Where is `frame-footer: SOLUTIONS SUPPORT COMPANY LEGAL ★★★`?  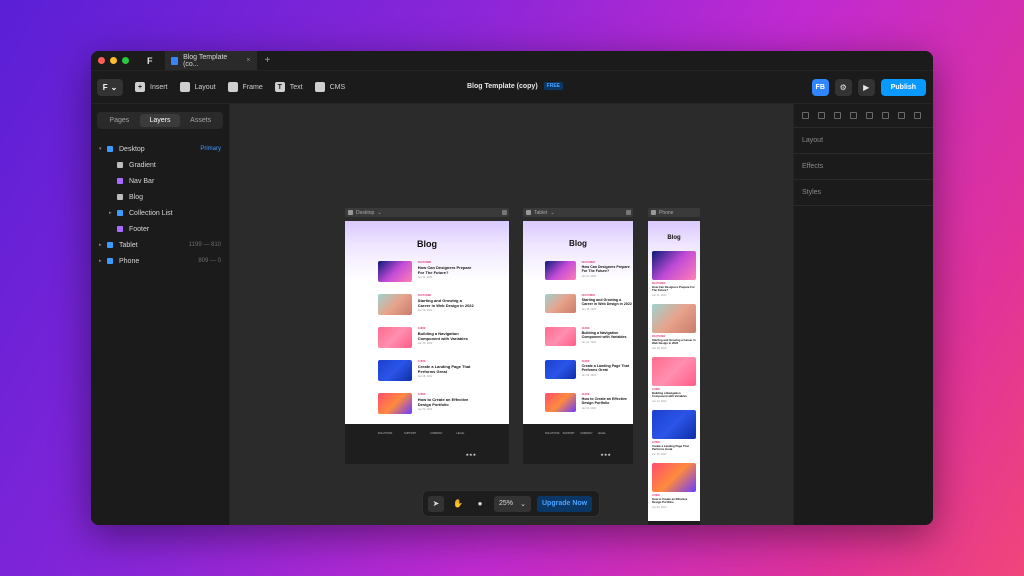
frame-footer: SOLUTIONS SUPPORT COMPANY LEGAL ★★★ is located at coordinates (427, 444).